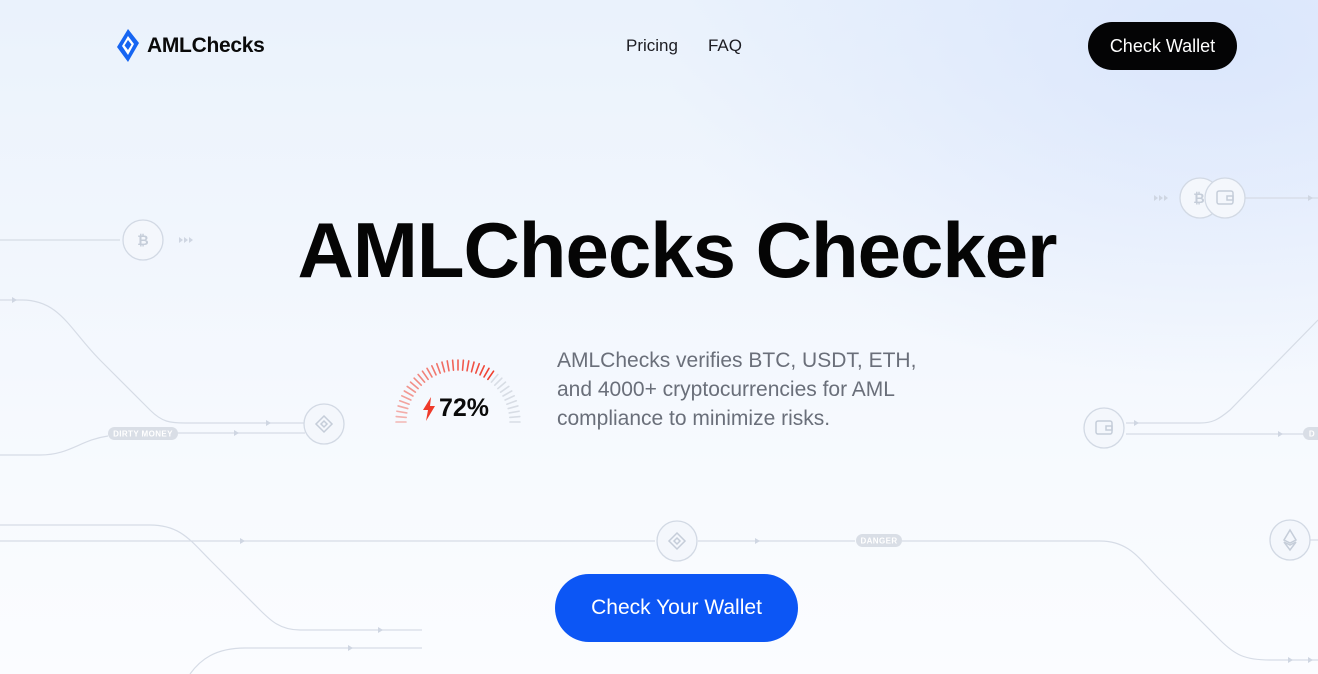 This screenshot has height=674, width=1318. Describe the element at coordinates (684, 46) in the screenshot. I see `main-nav: Pricing FAQ` at that location.